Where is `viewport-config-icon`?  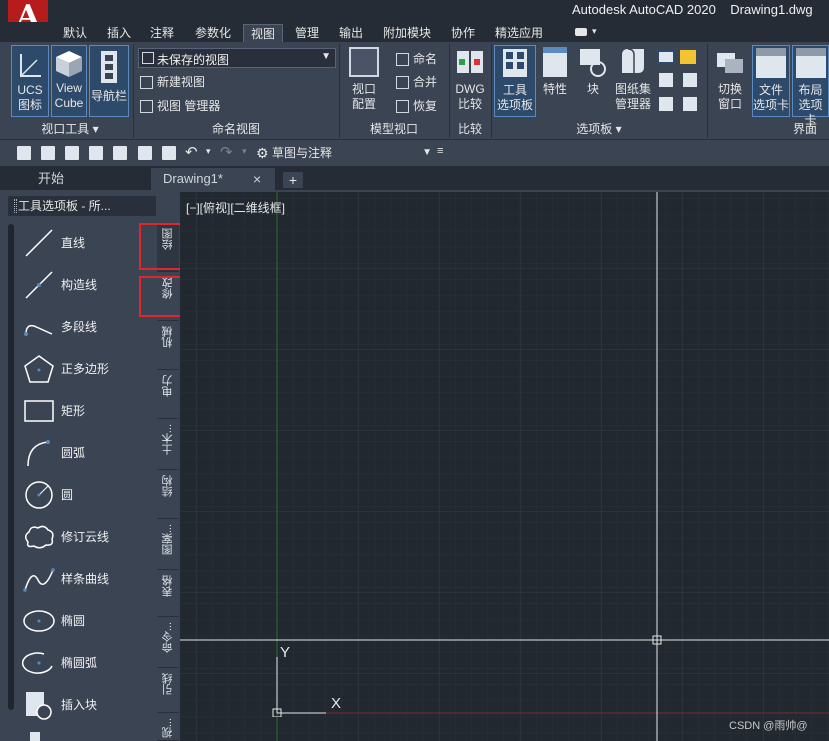 viewport-config-icon is located at coordinates (364, 62).